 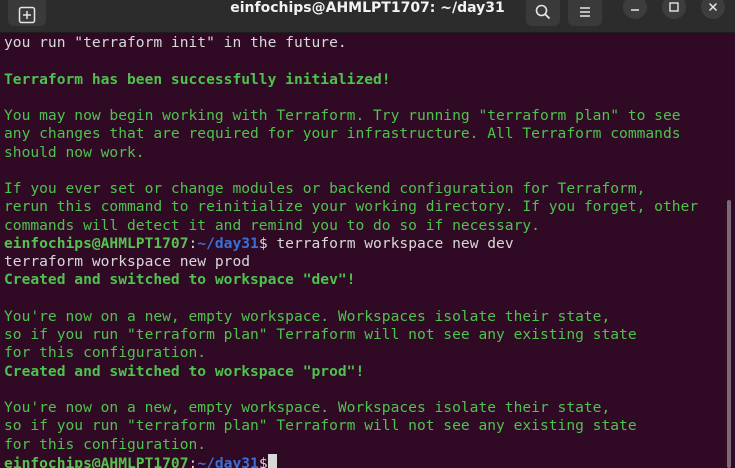 I want to click on title-bar: einfochips@AHMLPT1707: ~/day31, so click(x=367, y=16).